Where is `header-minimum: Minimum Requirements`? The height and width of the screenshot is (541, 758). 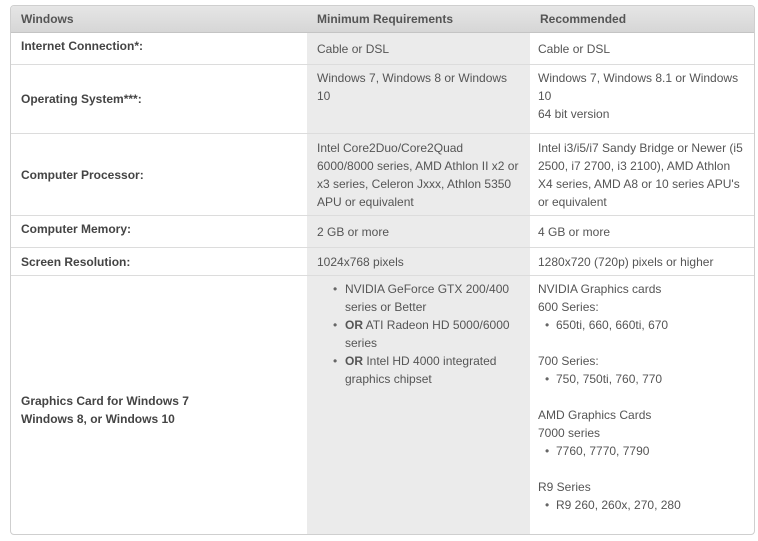
header-minimum: Minimum Requirements is located at coordinates (418, 19).